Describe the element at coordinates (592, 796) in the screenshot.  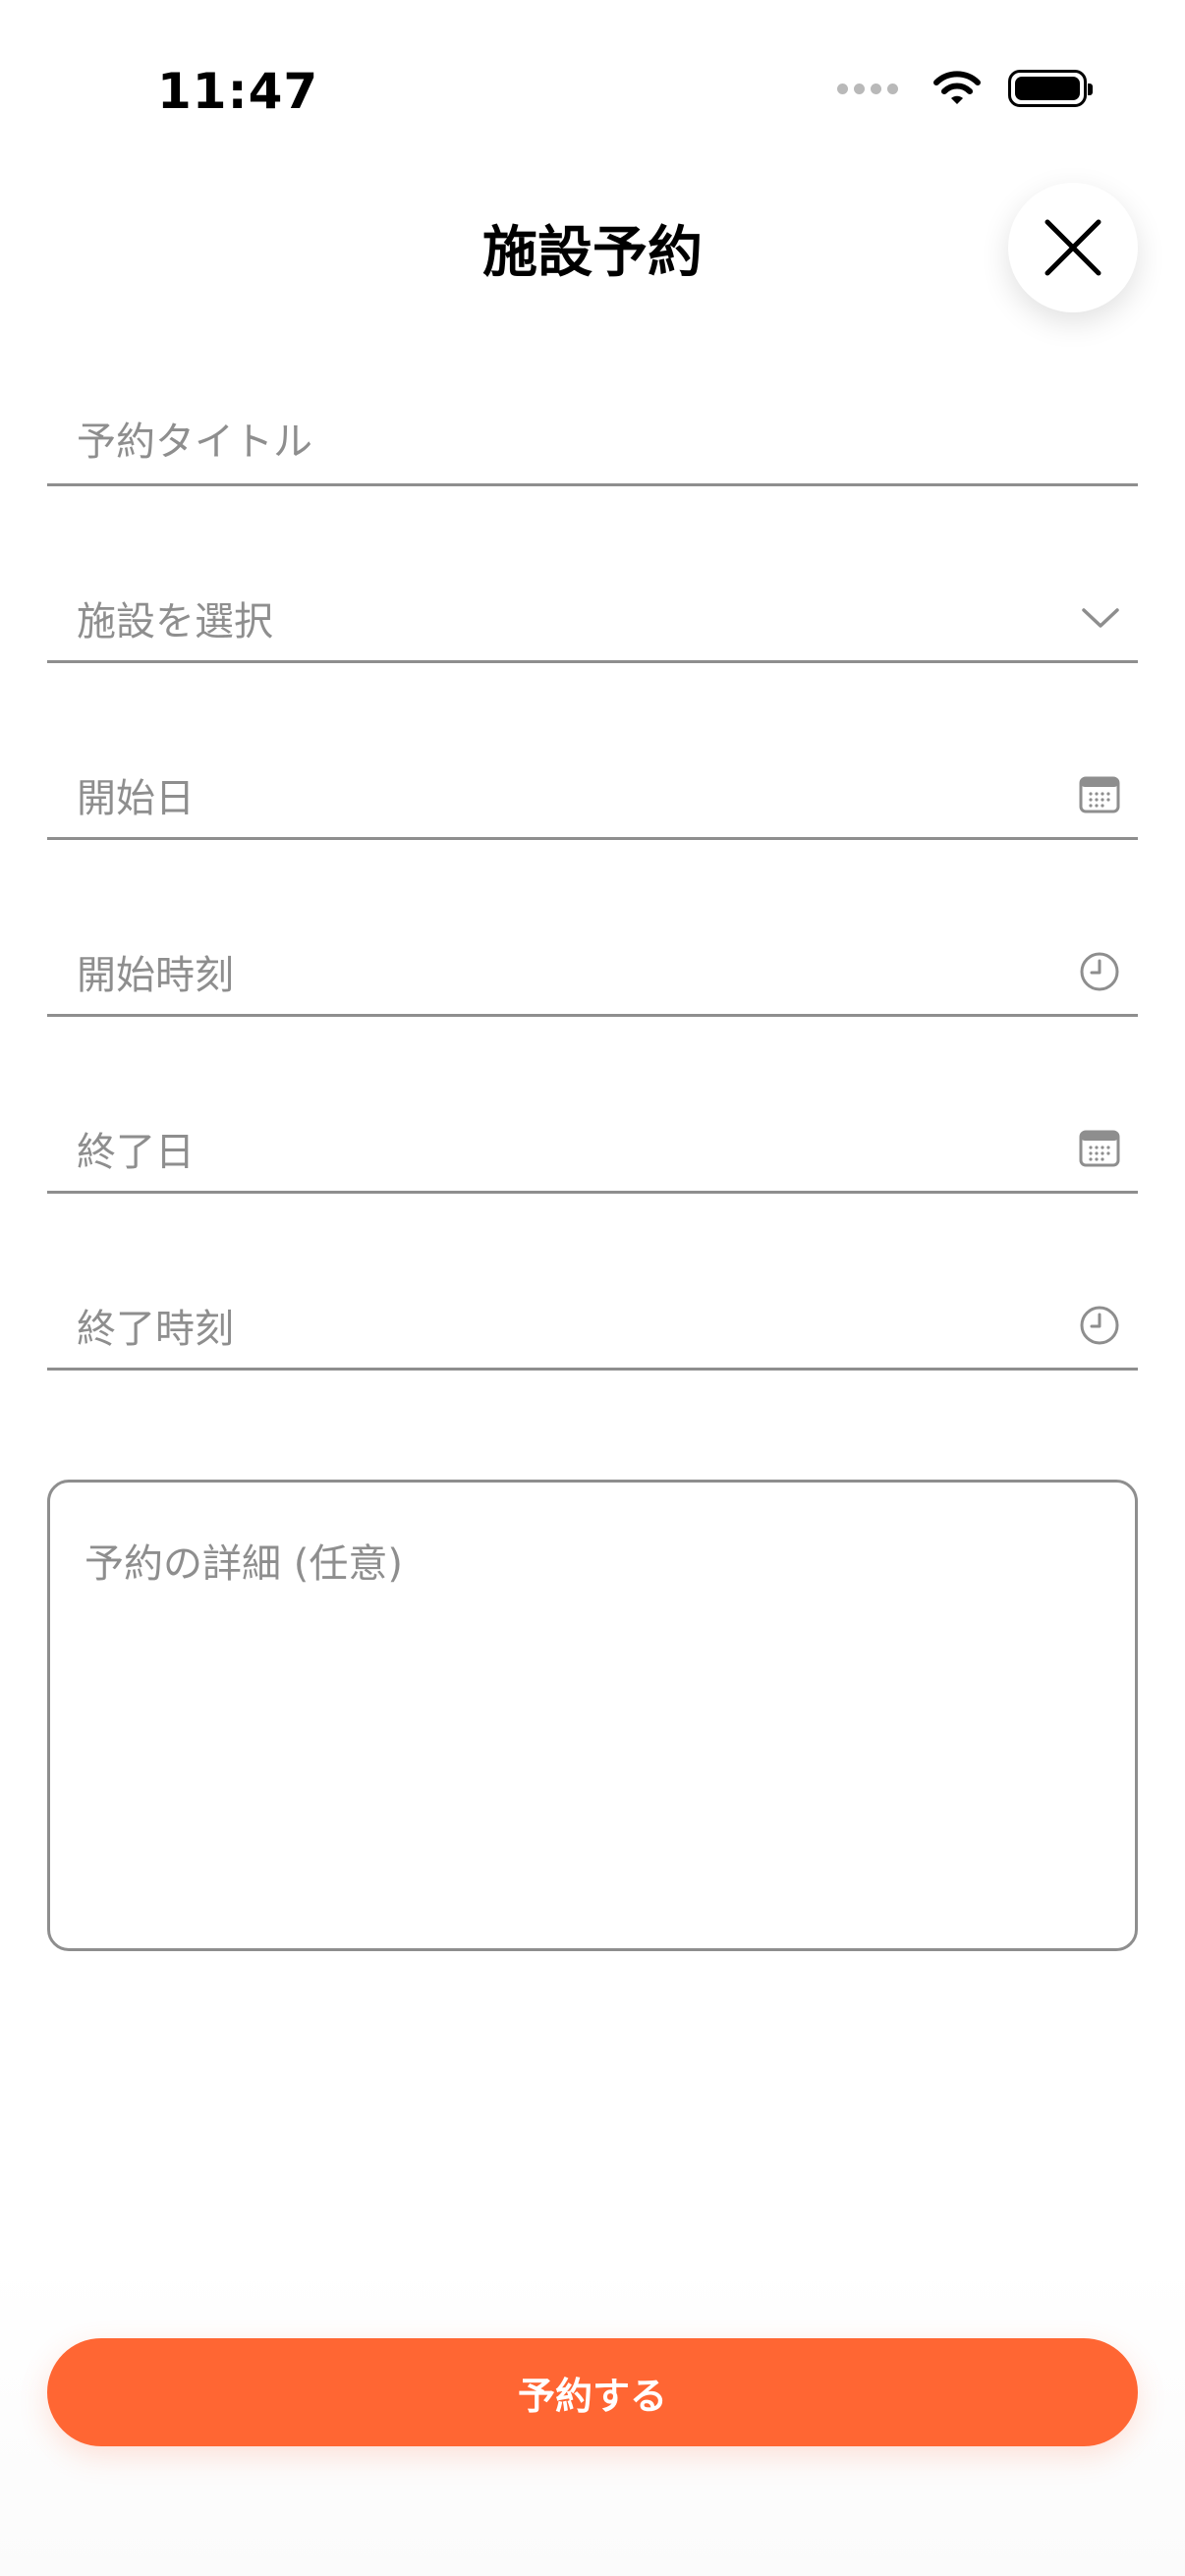
I see `start-date-field: 開始日` at that location.